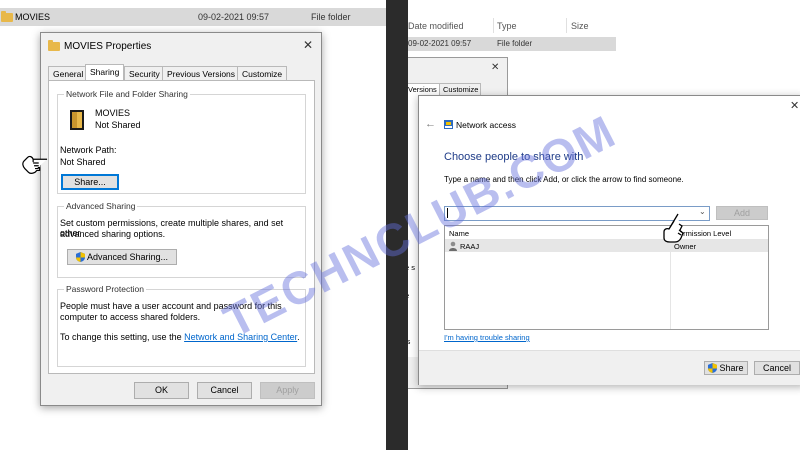 This screenshot has height=450, width=800. What do you see at coordinates (408, 295) in the screenshot?
I see `bg-fragment-2: e` at bounding box center [408, 295].